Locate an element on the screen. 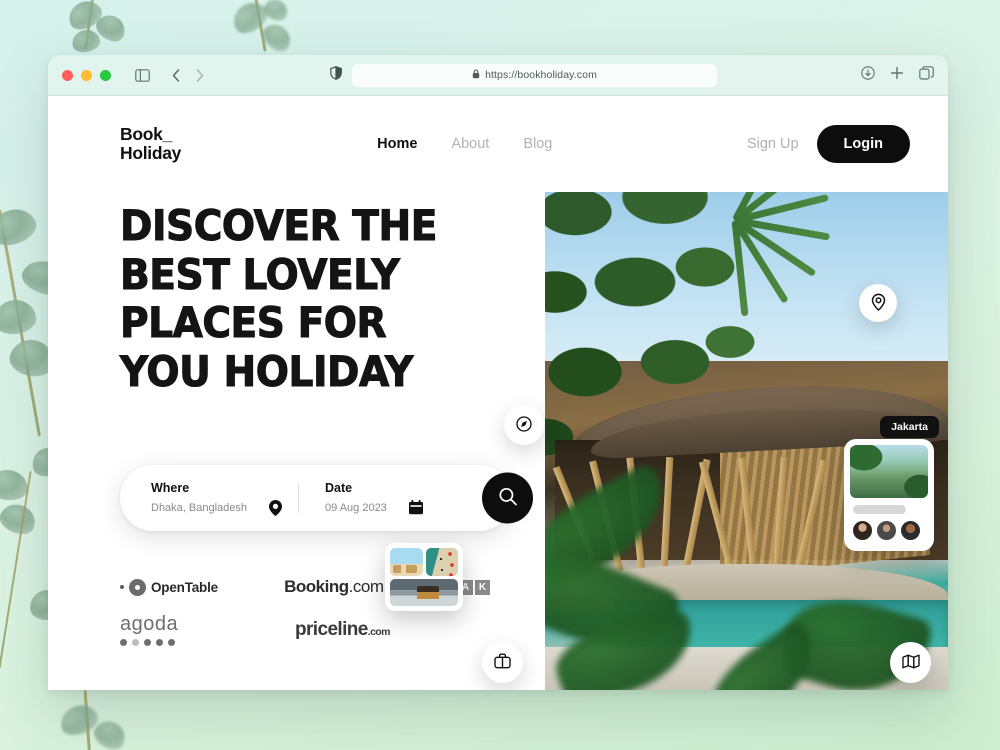 The image size is (1000, 750). sign-up-link: Sign Up is located at coordinates (773, 144).